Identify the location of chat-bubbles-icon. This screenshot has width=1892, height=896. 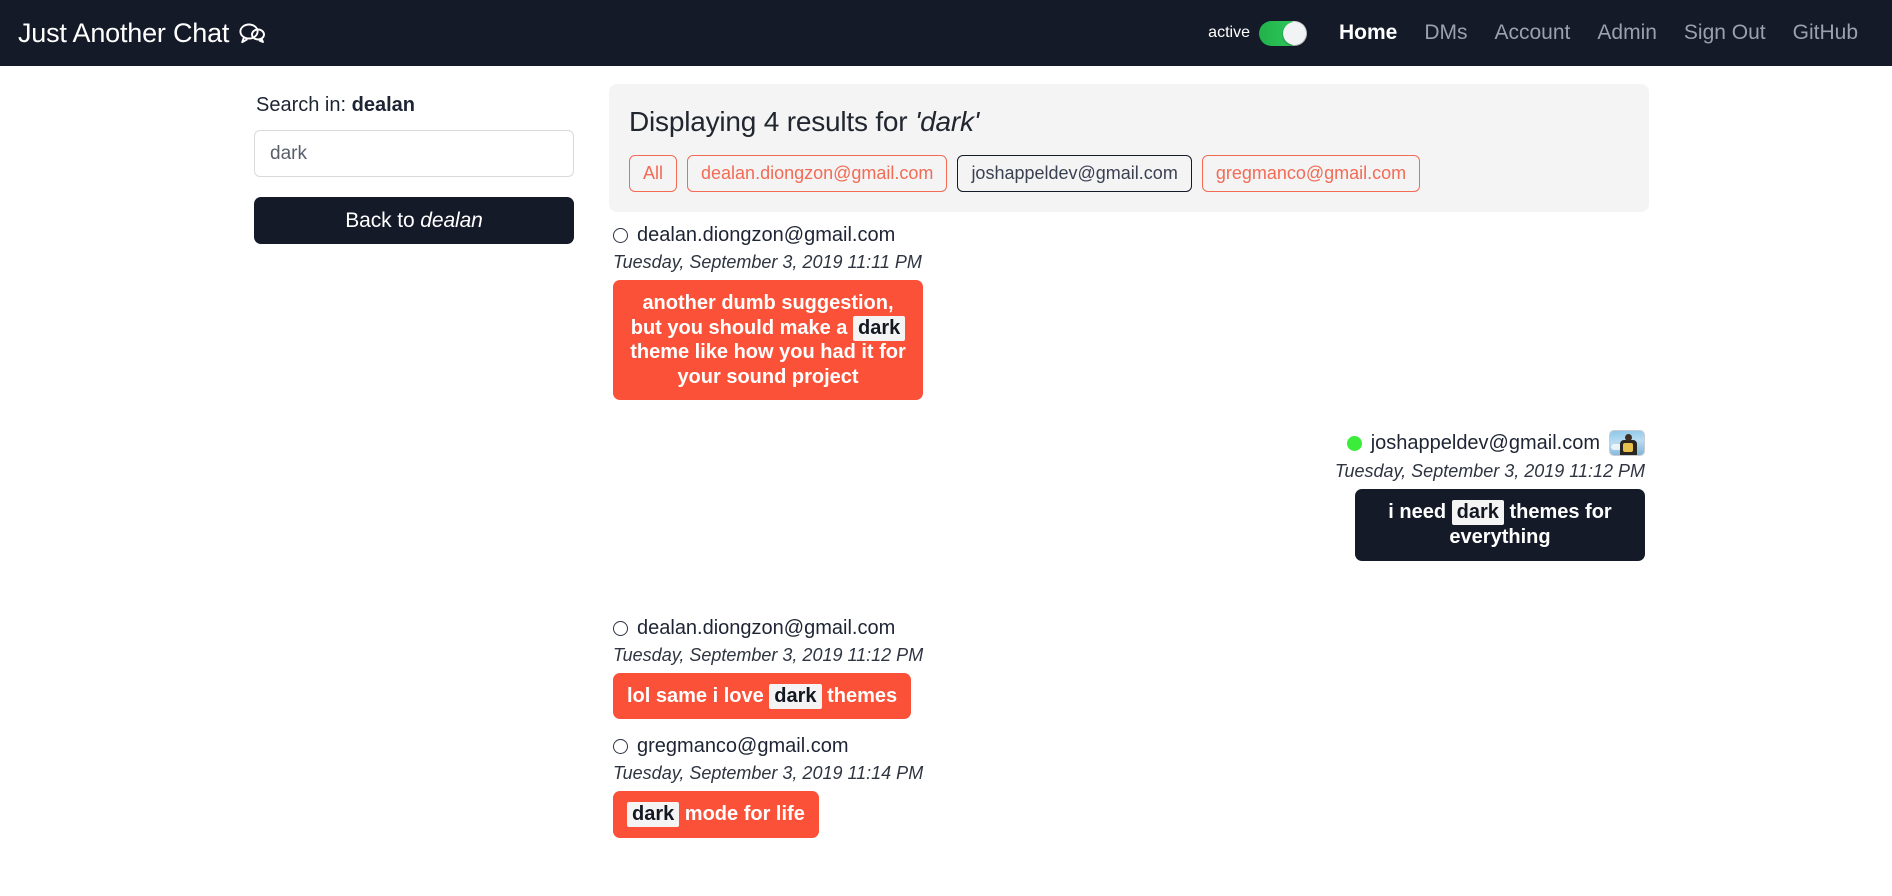
(252, 33).